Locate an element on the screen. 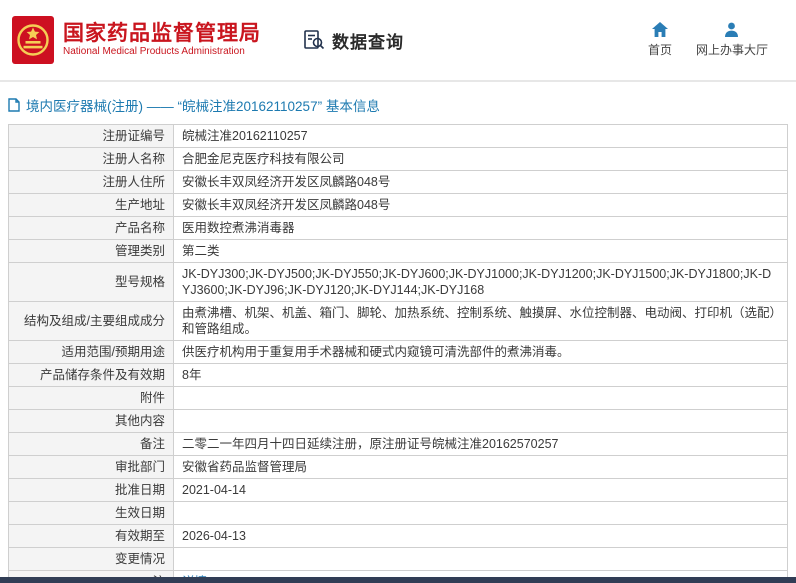  row-label: 变更情况 is located at coordinates (91, 559).